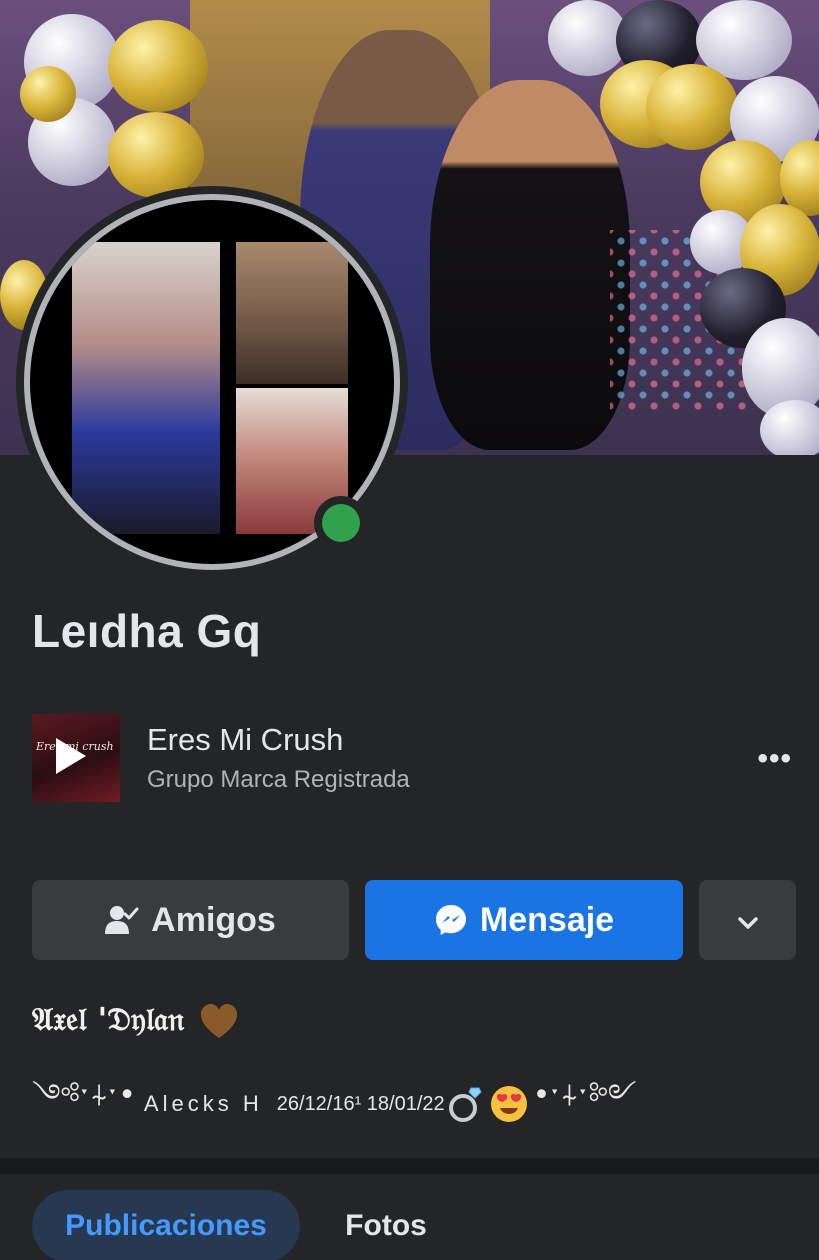  Describe the element at coordinates (386, 1225) in the screenshot. I see `tab-photos: Fotos` at that location.